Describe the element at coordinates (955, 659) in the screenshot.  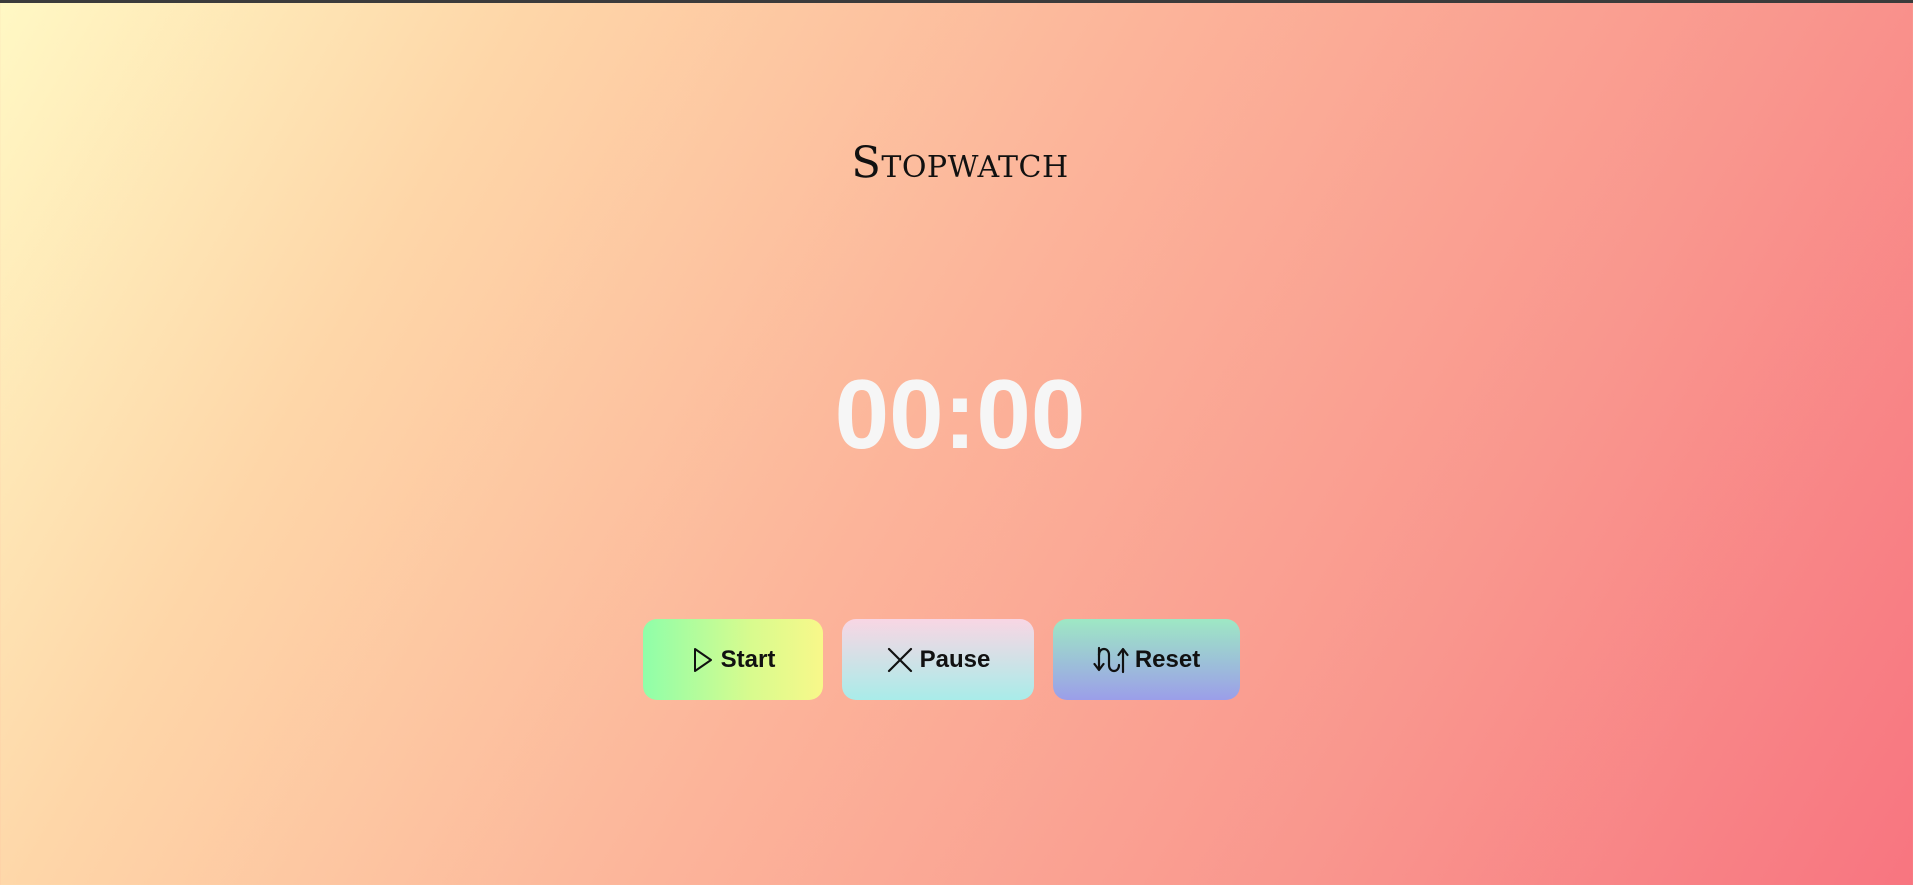
I see `pause-button-label: Pause` at that location.